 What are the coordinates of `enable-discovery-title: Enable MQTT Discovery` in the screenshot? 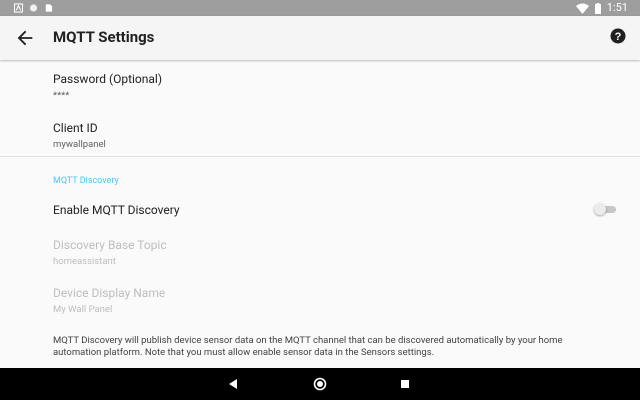 It's located at (116, 210).